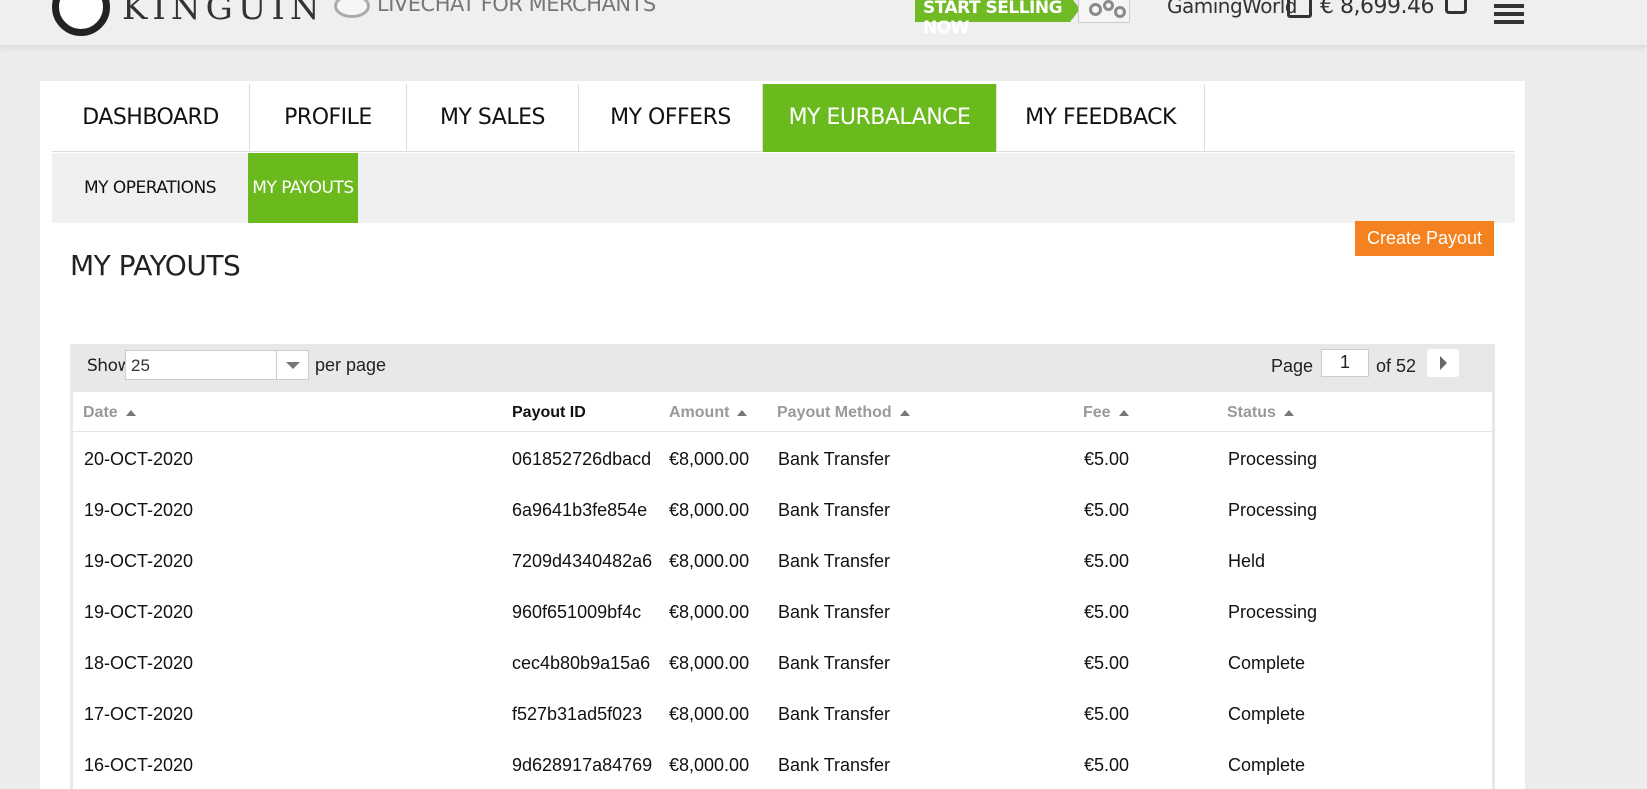 The image size is (1647, 789). I want to click on create-payout-button: Create Payout, so click(1424, 238).